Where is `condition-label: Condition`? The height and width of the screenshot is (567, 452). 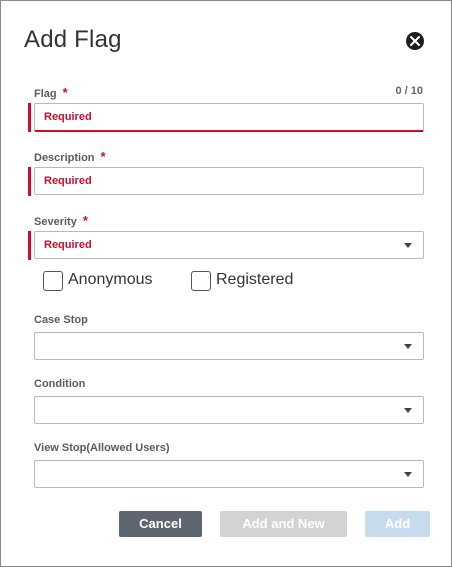
condition-label: Condition is located at coordinates (60, 384).